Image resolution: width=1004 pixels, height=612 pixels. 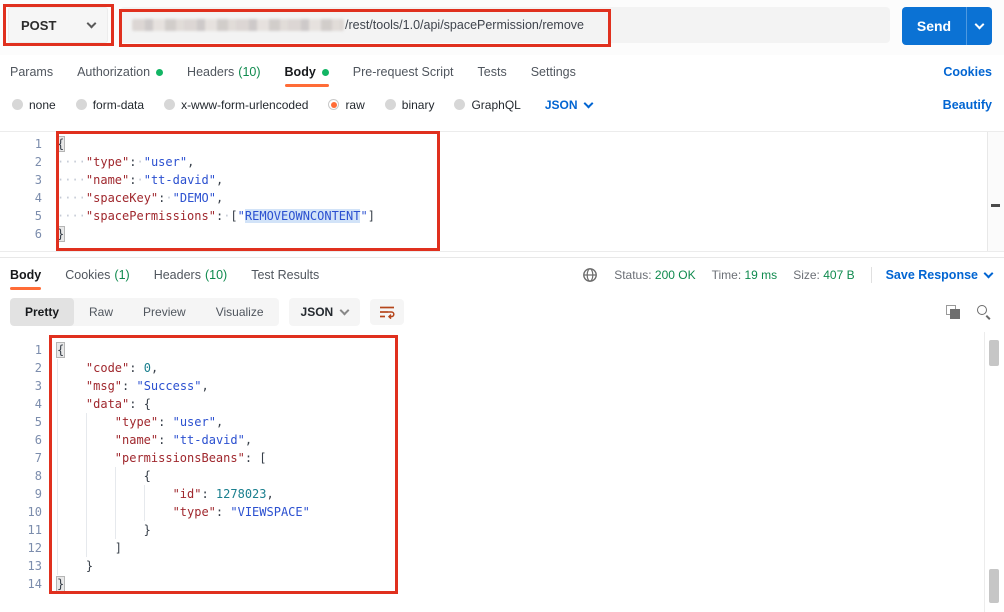 I want to click on tab-authorization: Authorization, so click(x=120, y=72).